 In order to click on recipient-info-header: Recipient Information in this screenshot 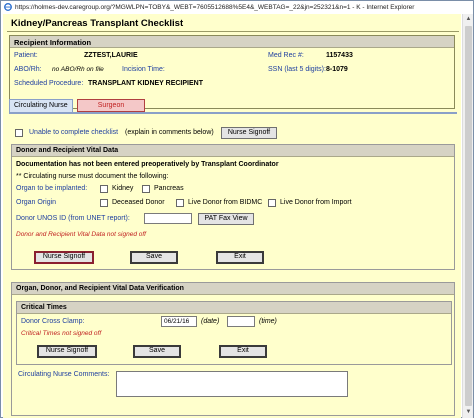, I will do `click(232, 42)`.